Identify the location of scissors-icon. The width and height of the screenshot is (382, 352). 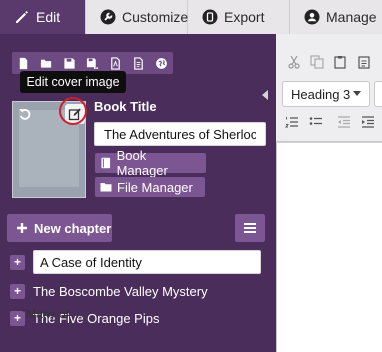
(294, 62).